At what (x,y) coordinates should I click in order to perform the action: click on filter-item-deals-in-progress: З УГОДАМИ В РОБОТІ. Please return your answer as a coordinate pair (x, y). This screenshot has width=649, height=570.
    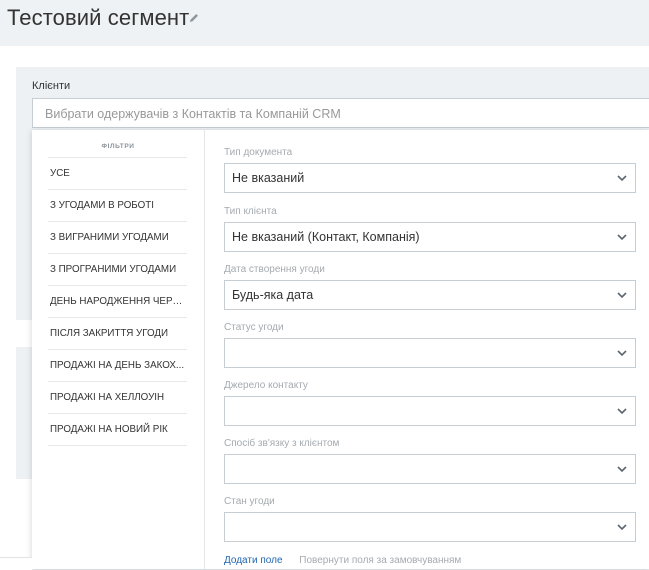
    Looking at the image, I should click on (117, 205).